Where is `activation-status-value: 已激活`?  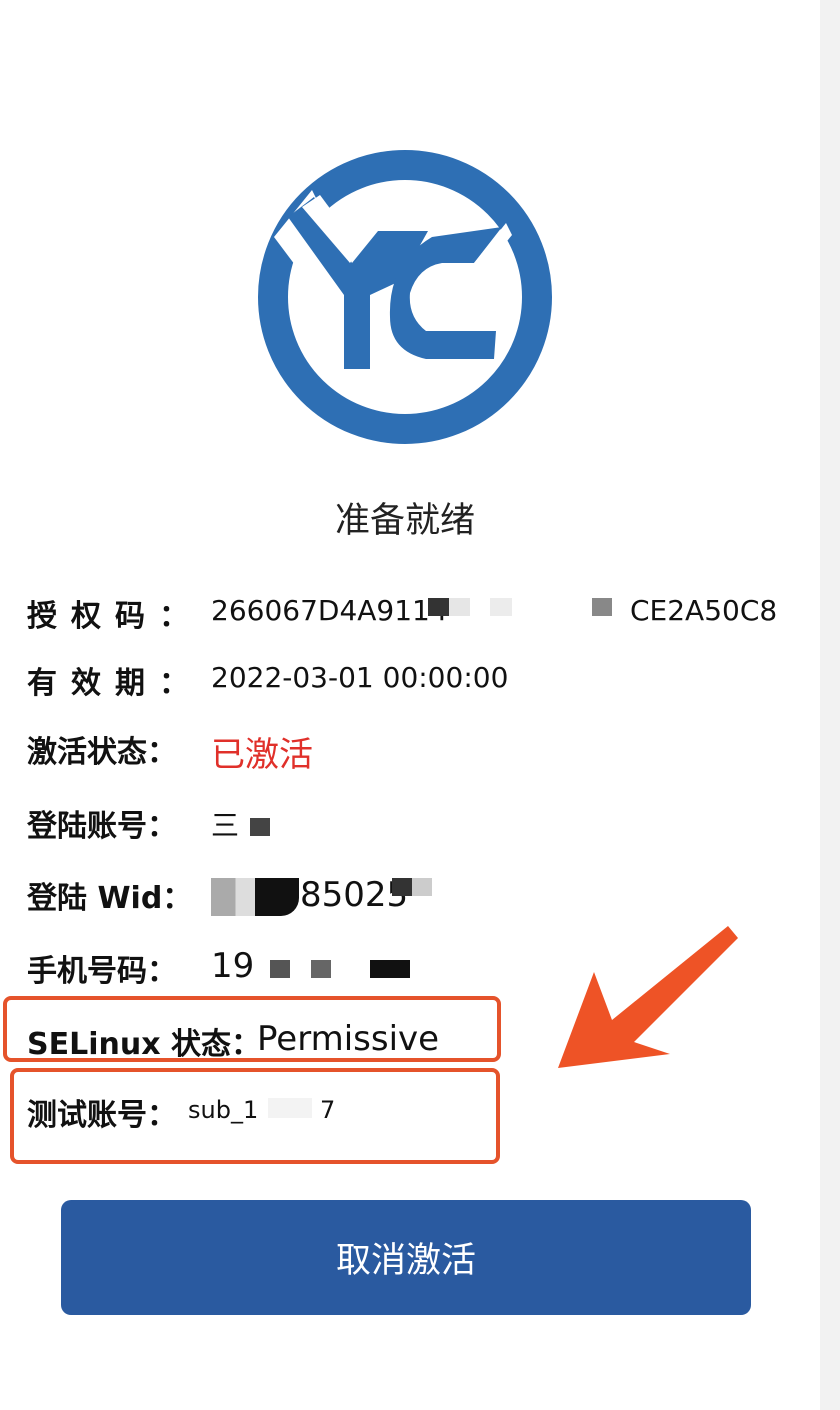
activation-status-value: 已激活 is located at coordinates (262, 755).